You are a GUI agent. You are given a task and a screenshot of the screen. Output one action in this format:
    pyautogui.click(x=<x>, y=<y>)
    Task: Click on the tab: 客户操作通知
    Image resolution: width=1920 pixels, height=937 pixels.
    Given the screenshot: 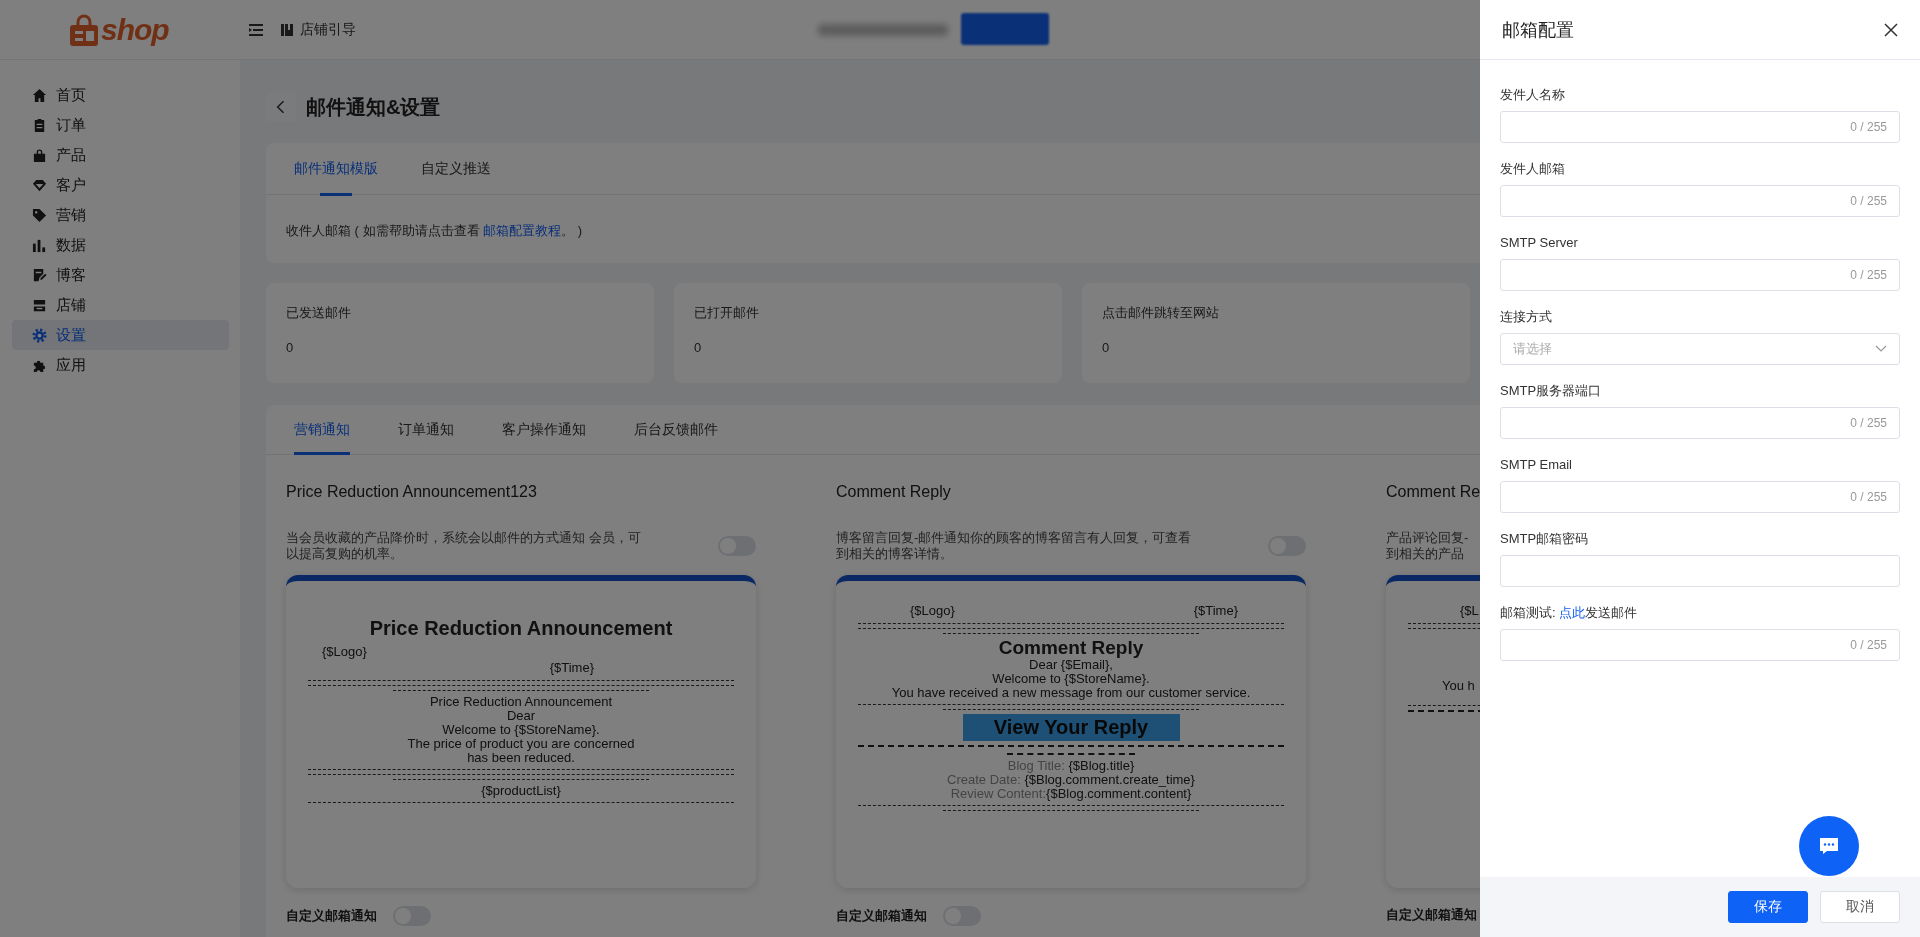 What is the action you would take?
    pyautogui.click(x=544, y=429)
    